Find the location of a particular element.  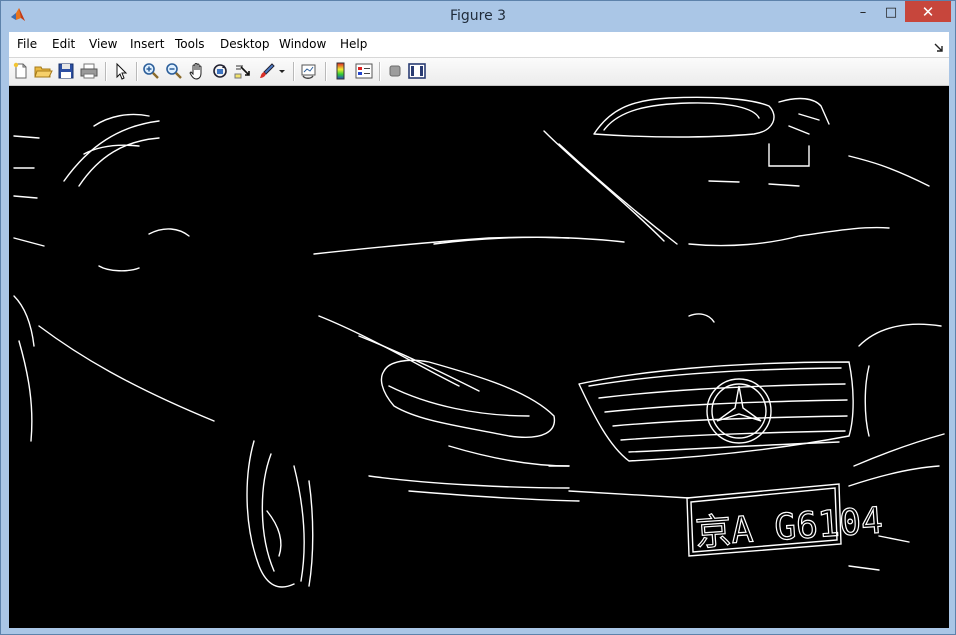

brush-dropdown-icon is located at coordinates (282, 71).